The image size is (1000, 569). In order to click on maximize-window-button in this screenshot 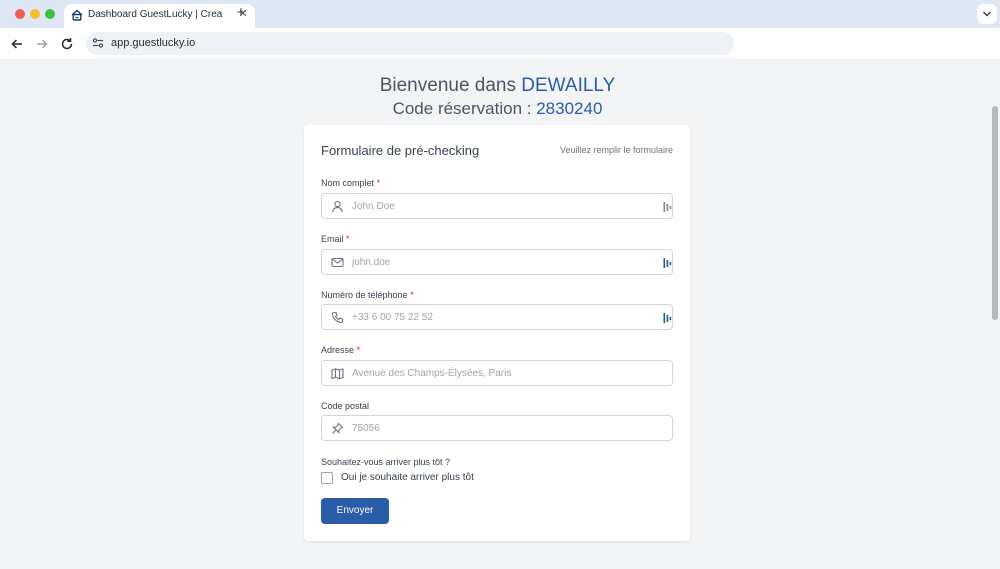, I will do `click(50, 14)`.